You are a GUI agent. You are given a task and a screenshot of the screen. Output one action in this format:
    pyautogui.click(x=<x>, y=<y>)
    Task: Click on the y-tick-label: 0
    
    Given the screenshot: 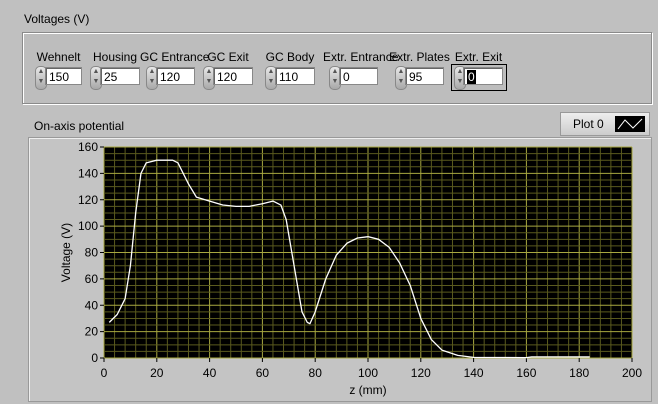 What is the action you would take?
    pyautogui.click(x=94, y=358)
    